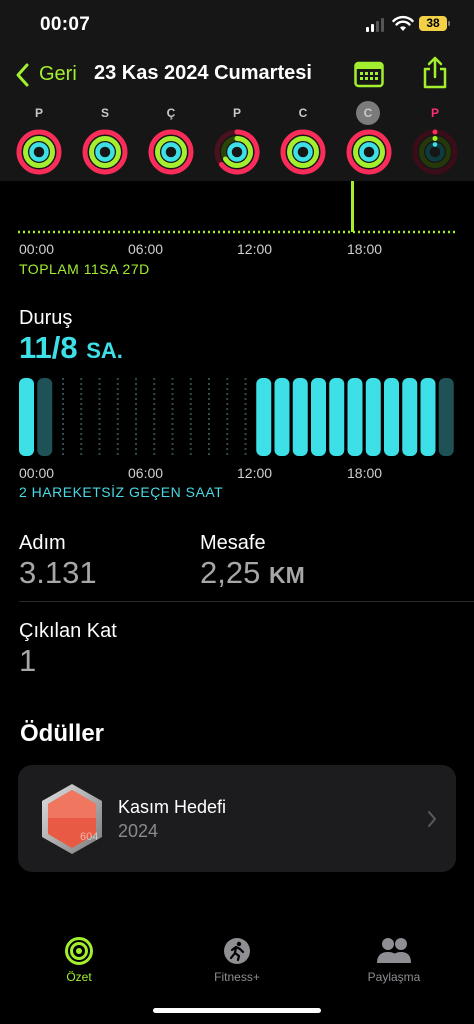  Describe the element at coordinates (172, 807) in the screenshot. I see `award-name: Kasım Hedefi` at that location.